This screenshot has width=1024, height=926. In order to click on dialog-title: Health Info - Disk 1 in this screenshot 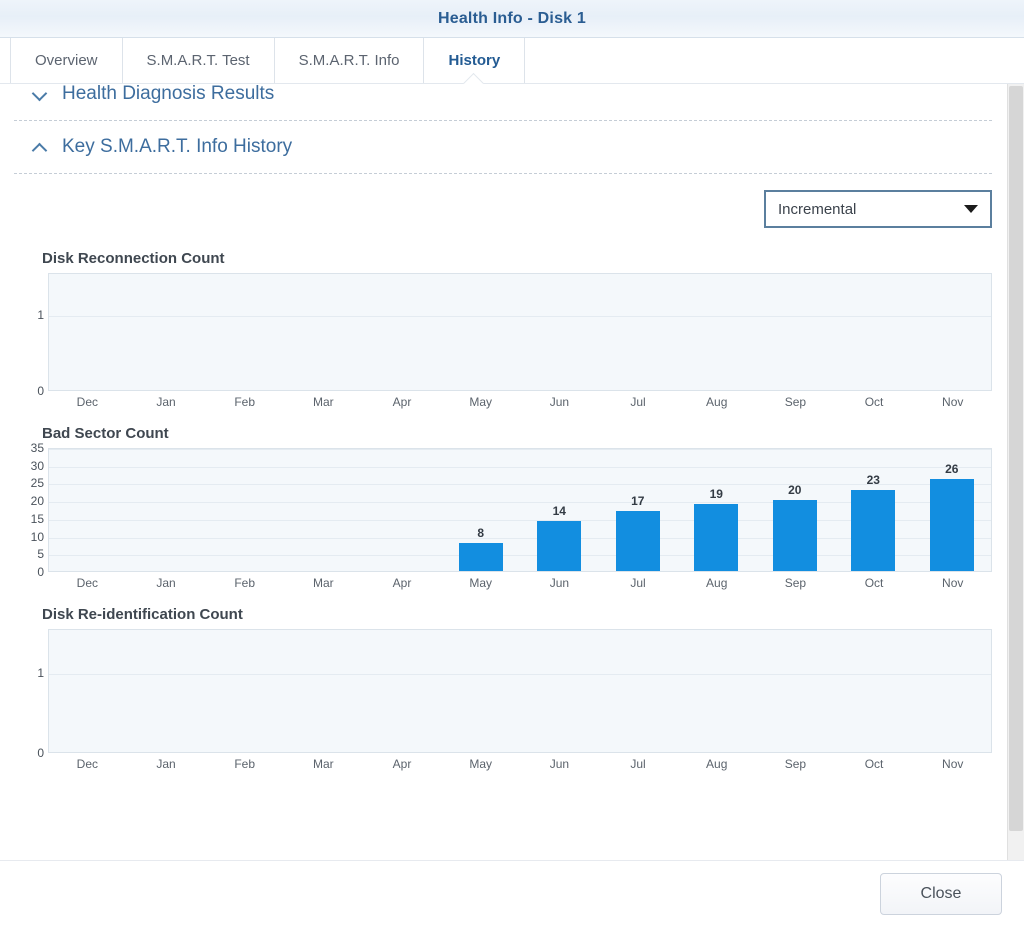, I will do `click(512, 18)`.